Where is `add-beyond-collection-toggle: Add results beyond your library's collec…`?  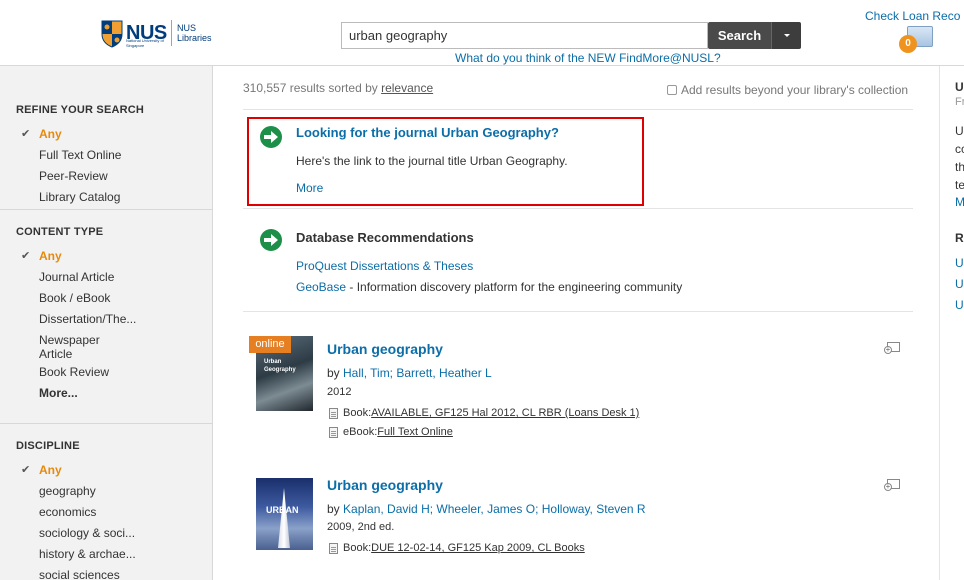 add-beyond-collection-toggle: Add results beyond your library's collec… is located at coordinates (787, 90).